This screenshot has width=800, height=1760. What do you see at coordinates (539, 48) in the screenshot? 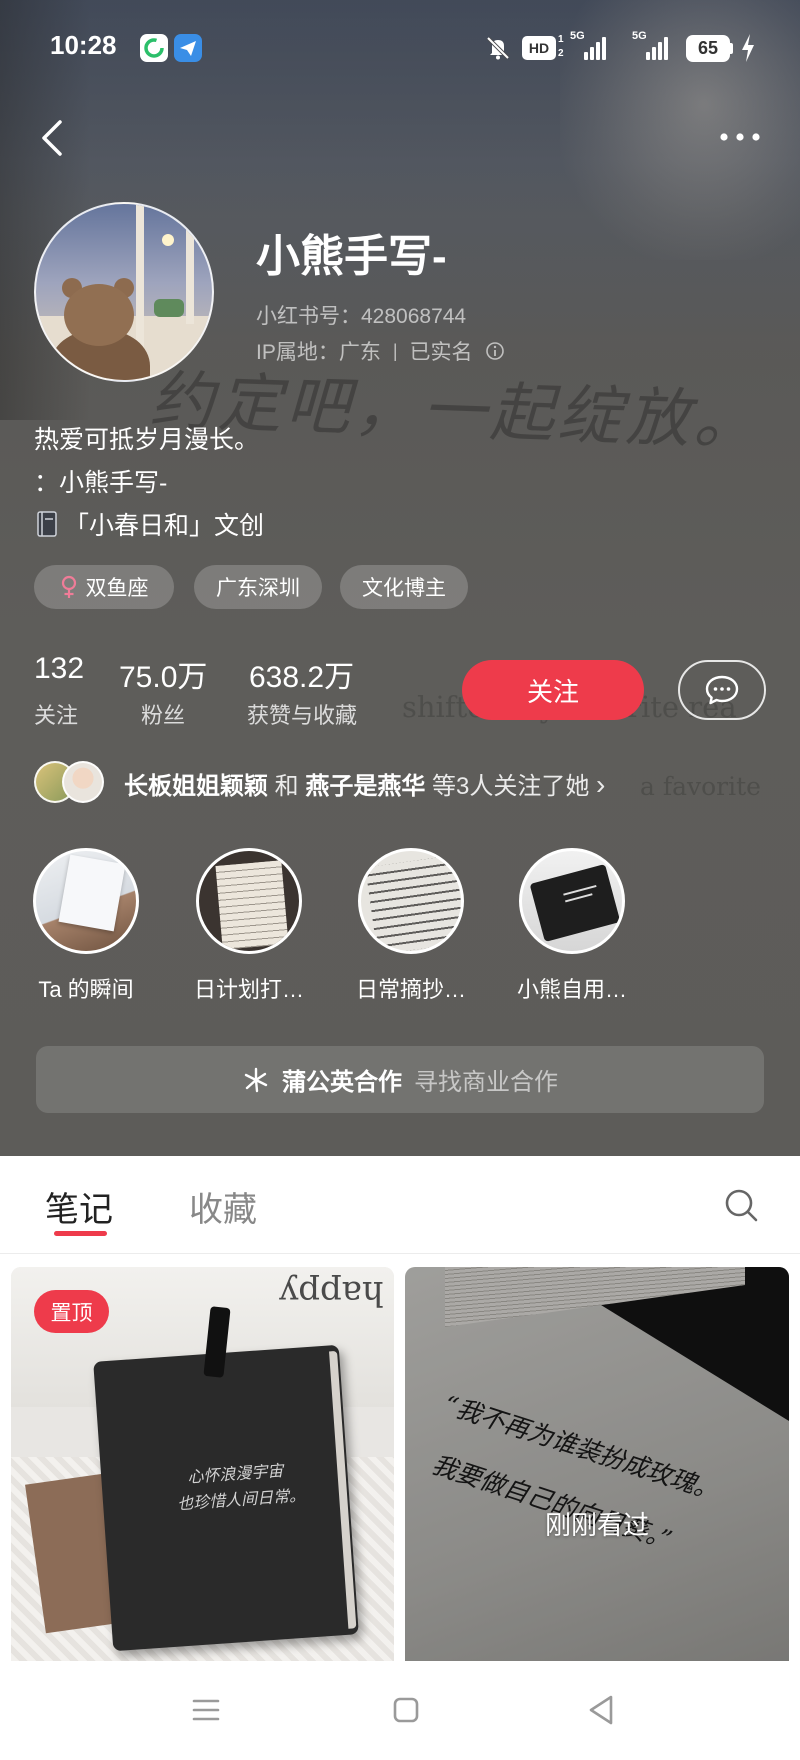
I see `hd-badge: HD` at bounding box center [539, 48].